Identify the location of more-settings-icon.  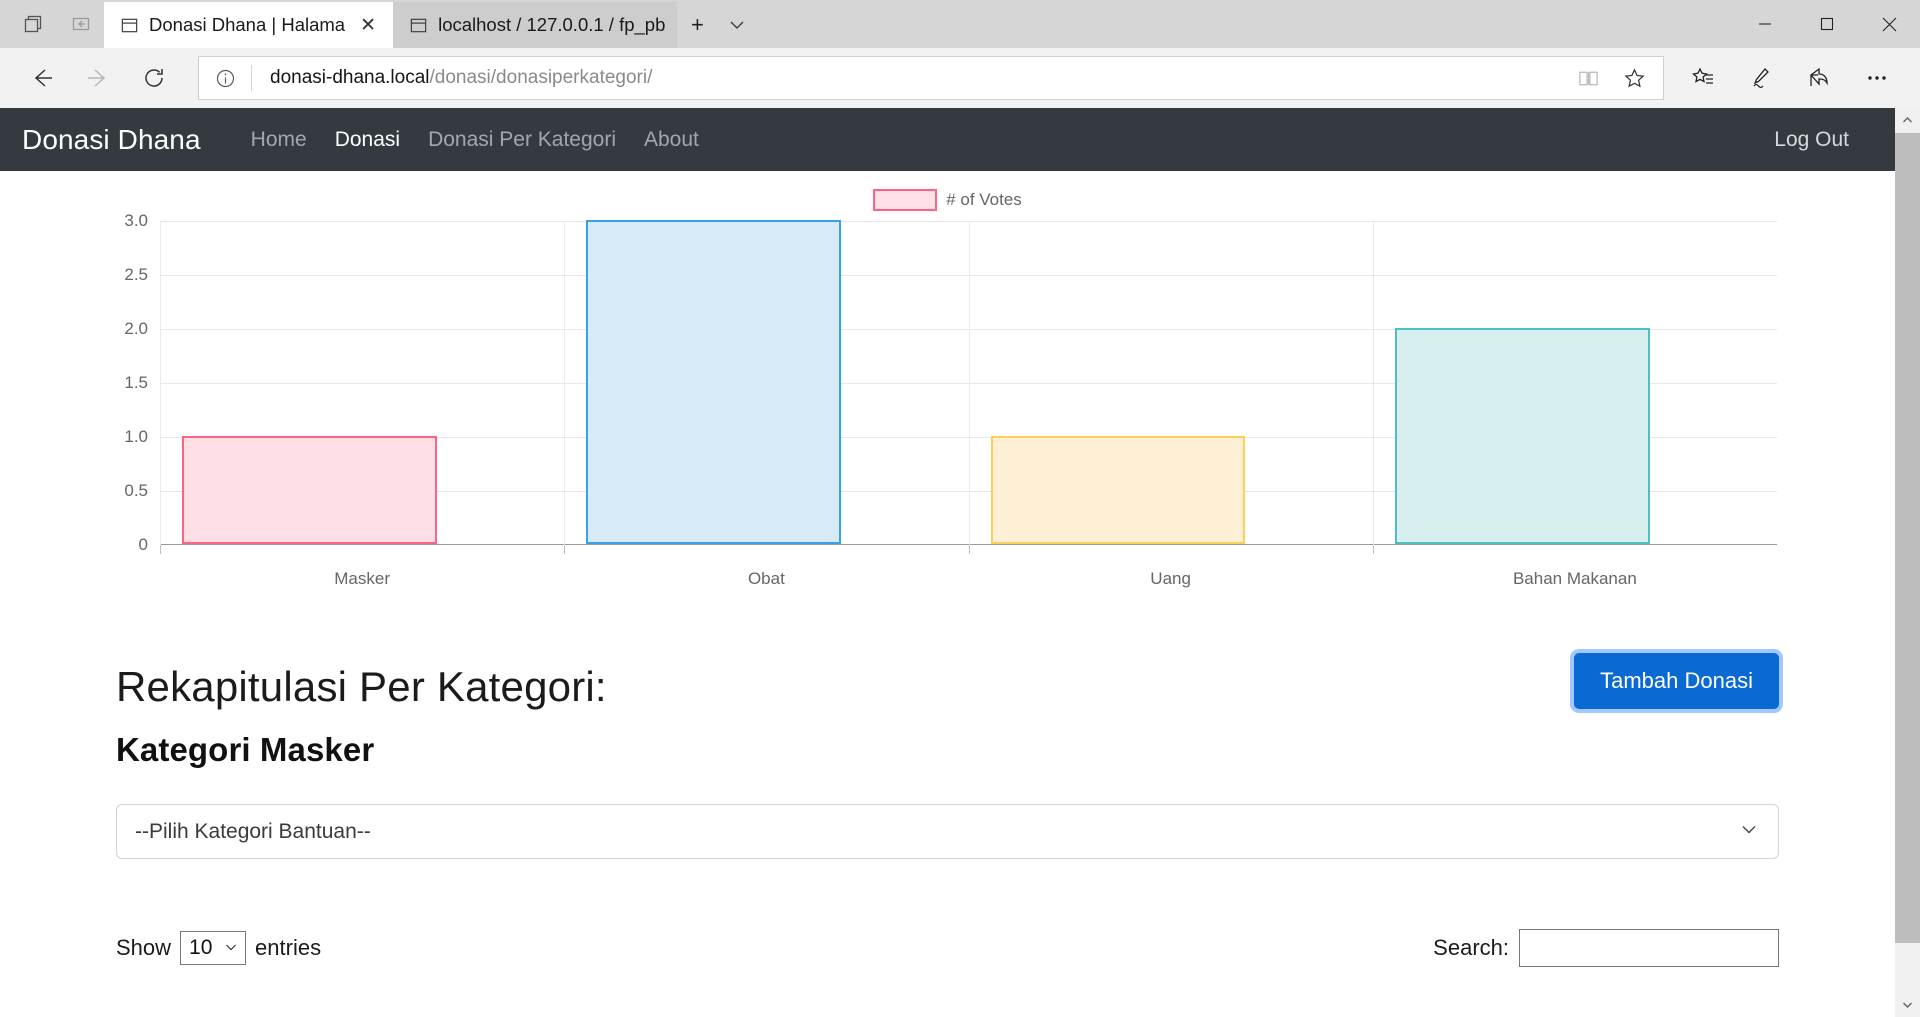
(1877, 78).